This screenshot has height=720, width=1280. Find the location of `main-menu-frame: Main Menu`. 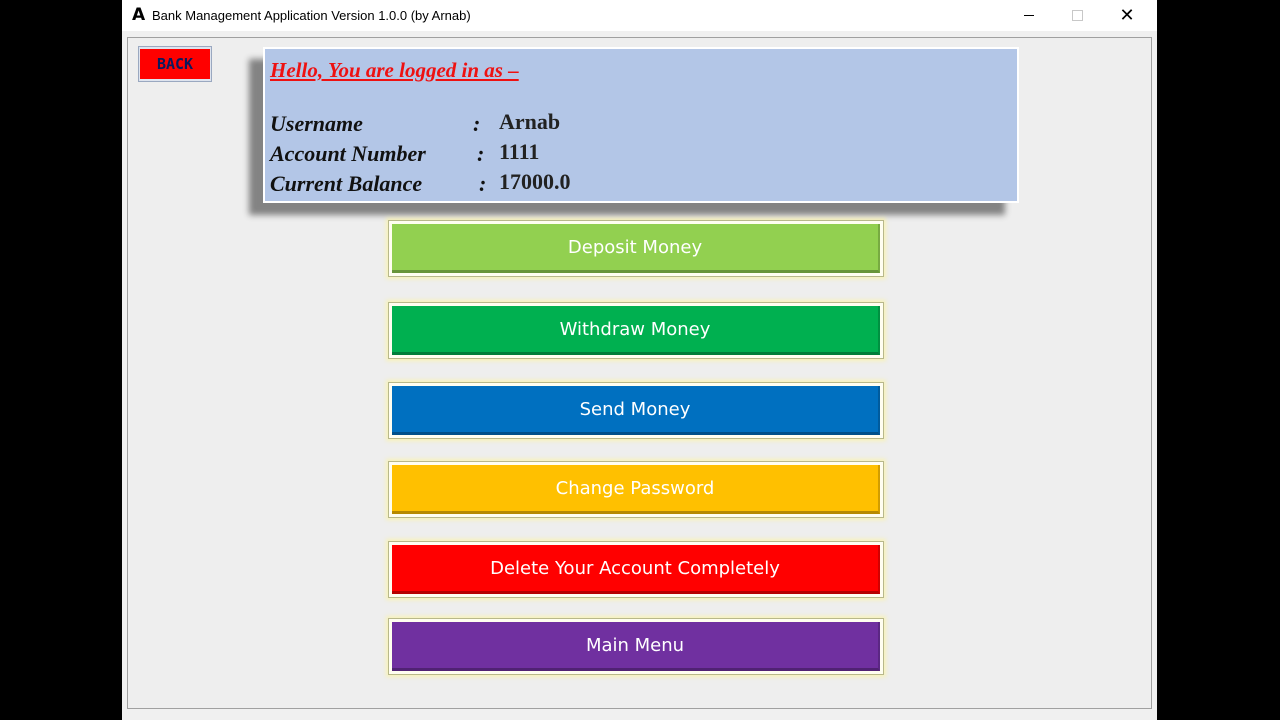

main-menu-frame: Main Menu is located at coordinates (636, 646).